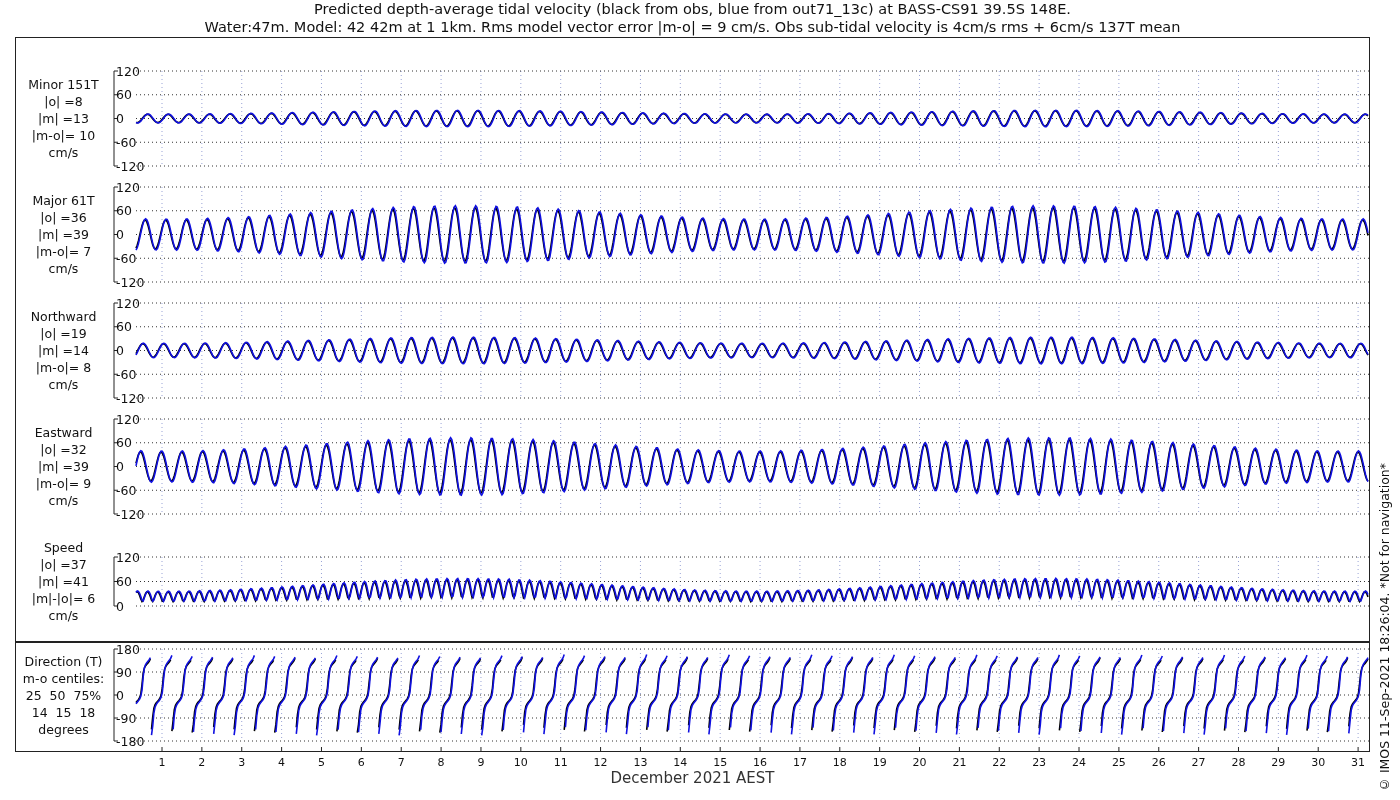 The height and width of the screenshot is (800, 1400). I want to click on panel-label: degrees, so click(63, 729).